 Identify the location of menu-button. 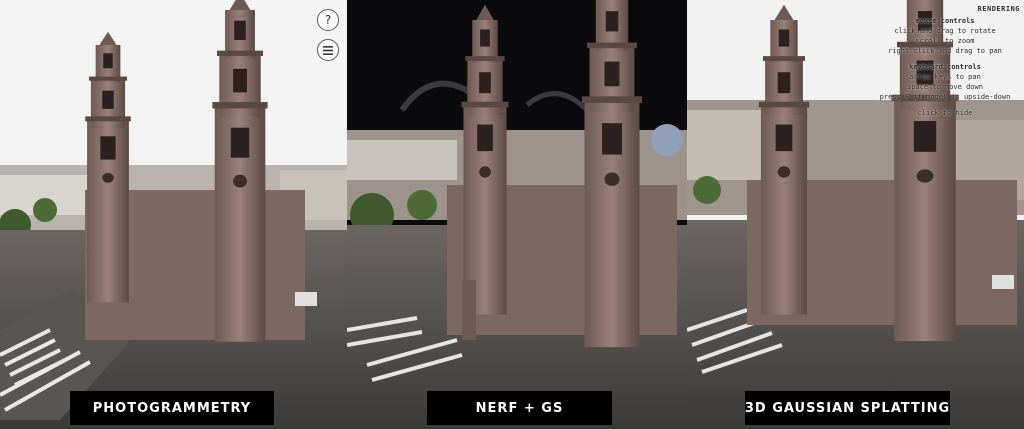
(328, 50).